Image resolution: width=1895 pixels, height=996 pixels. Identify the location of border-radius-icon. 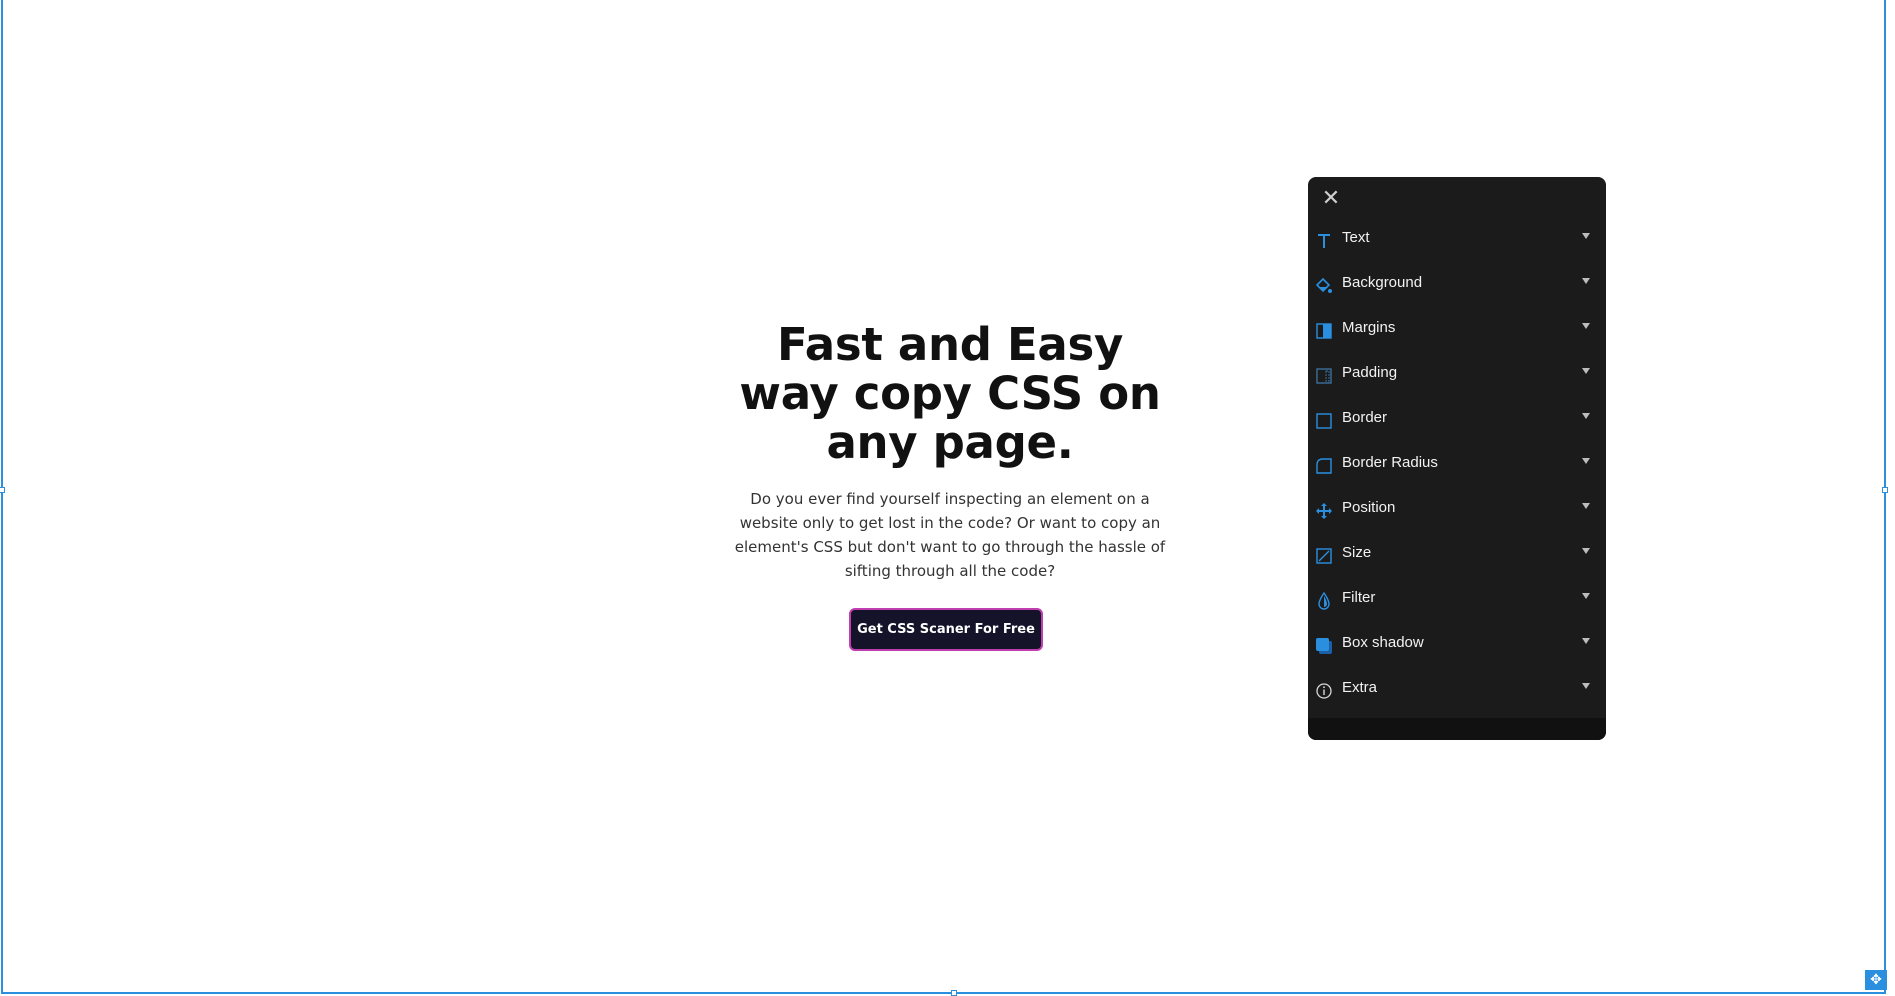
(1324, 466).